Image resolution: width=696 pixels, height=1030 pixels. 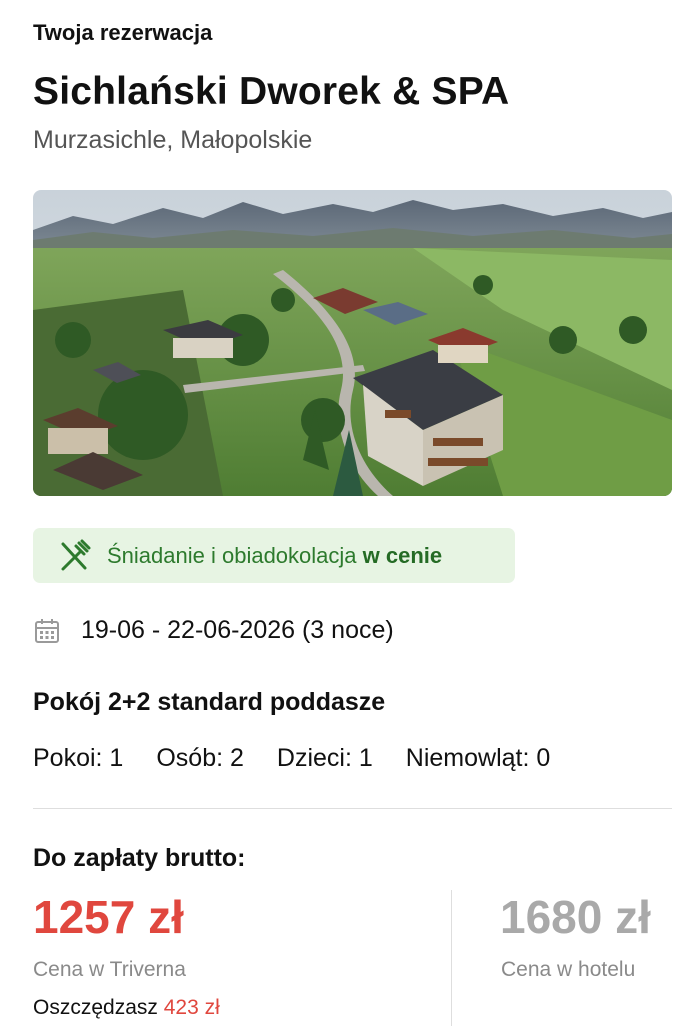 What do you see at coordinates (402, 555) in the screenshot?
I see `meal-plan-emphasis: w cenie` at bounding box center [402, 555].